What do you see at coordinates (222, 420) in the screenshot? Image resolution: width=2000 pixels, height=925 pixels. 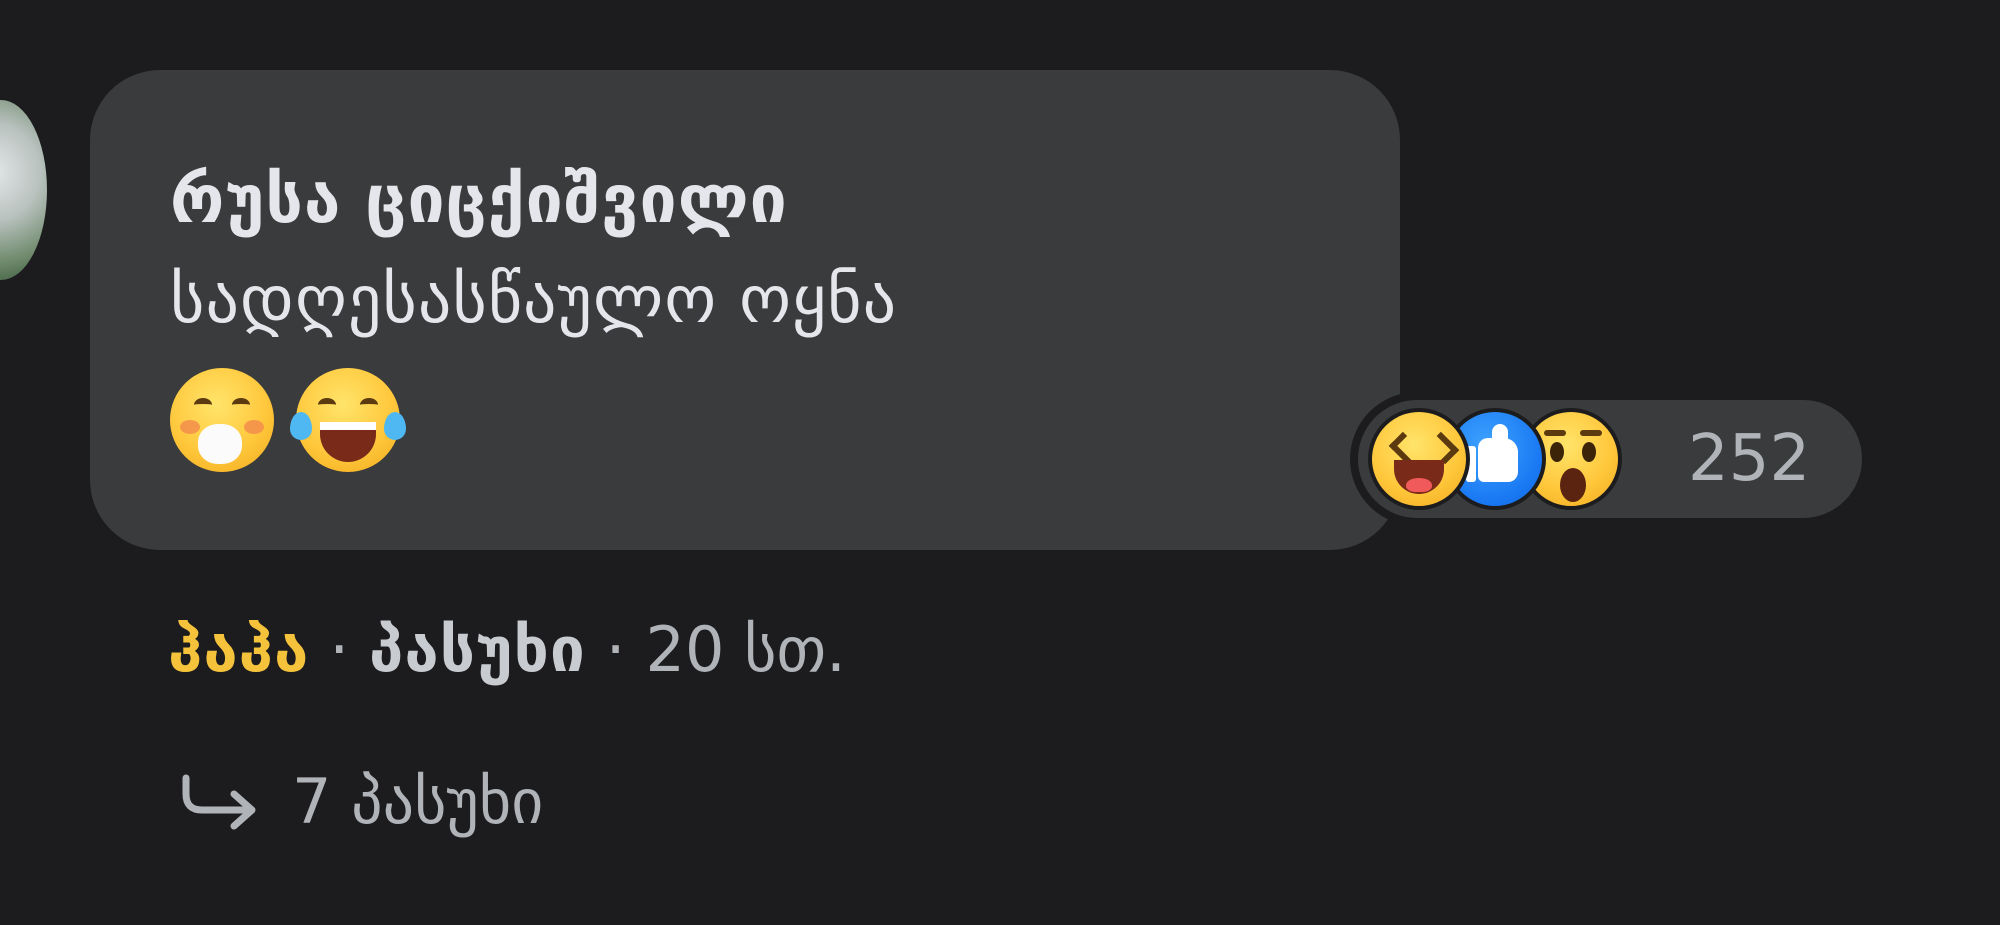 I see `flushed-face-hand-over-mouth-emoji` at bounding box center [222, 420].